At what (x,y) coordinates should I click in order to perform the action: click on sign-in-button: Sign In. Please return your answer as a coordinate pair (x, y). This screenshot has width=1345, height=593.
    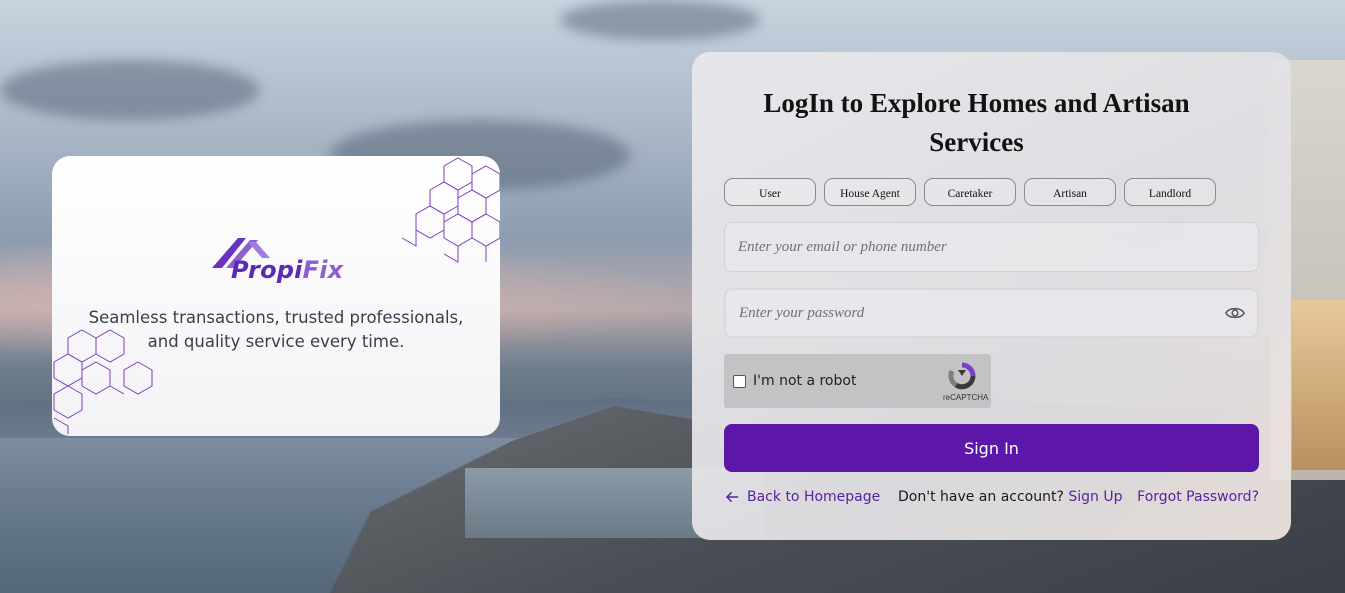
    Looking at the image, I should click on (991, 448).